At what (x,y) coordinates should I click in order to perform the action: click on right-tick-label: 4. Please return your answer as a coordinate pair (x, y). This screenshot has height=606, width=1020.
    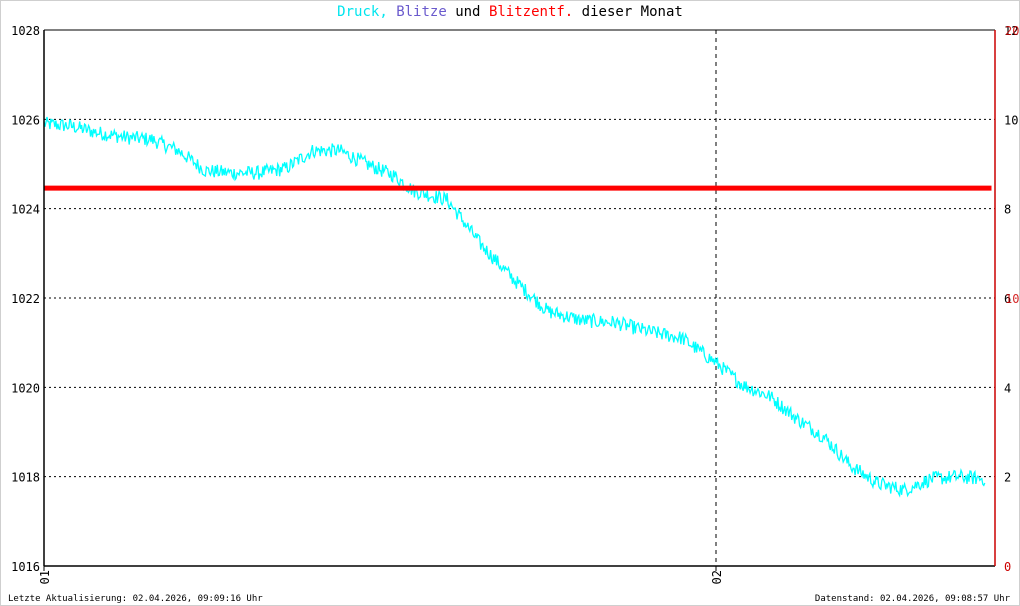
    Looking at the image, I should click on (1007, 388).